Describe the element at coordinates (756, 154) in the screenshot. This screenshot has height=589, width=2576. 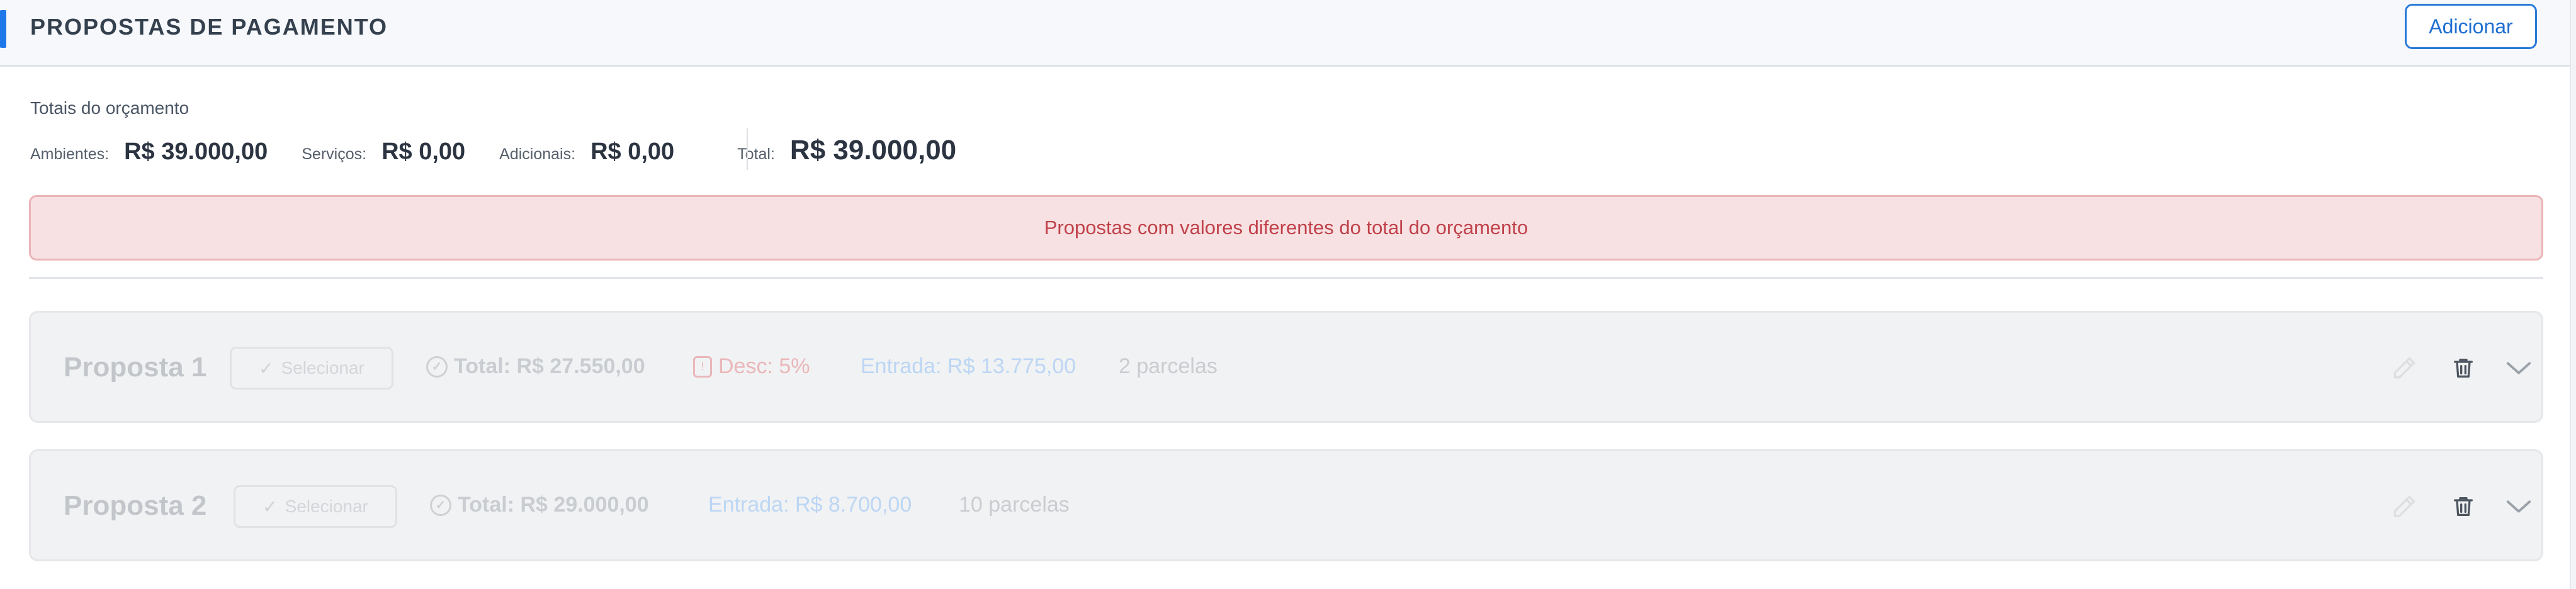
I see `total-label: Total:` at that location.